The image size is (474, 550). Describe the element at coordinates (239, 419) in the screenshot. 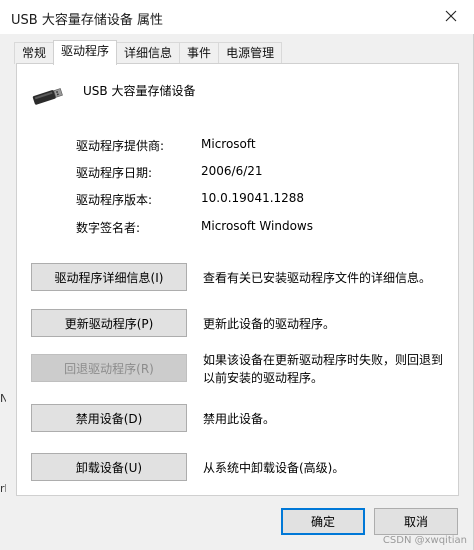

I see `disable-device-description: 禁用此设备。` at that location.